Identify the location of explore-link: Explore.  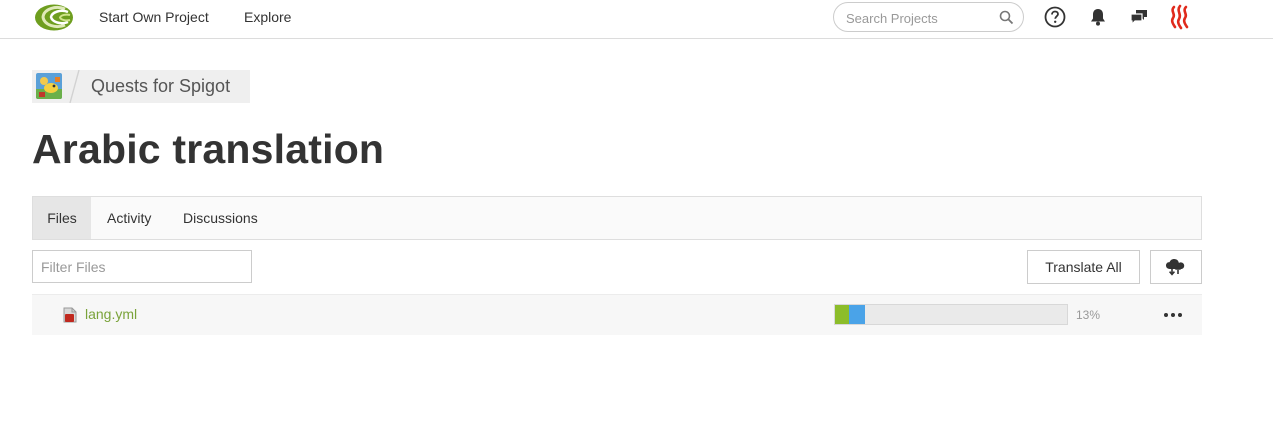
(267, 17).